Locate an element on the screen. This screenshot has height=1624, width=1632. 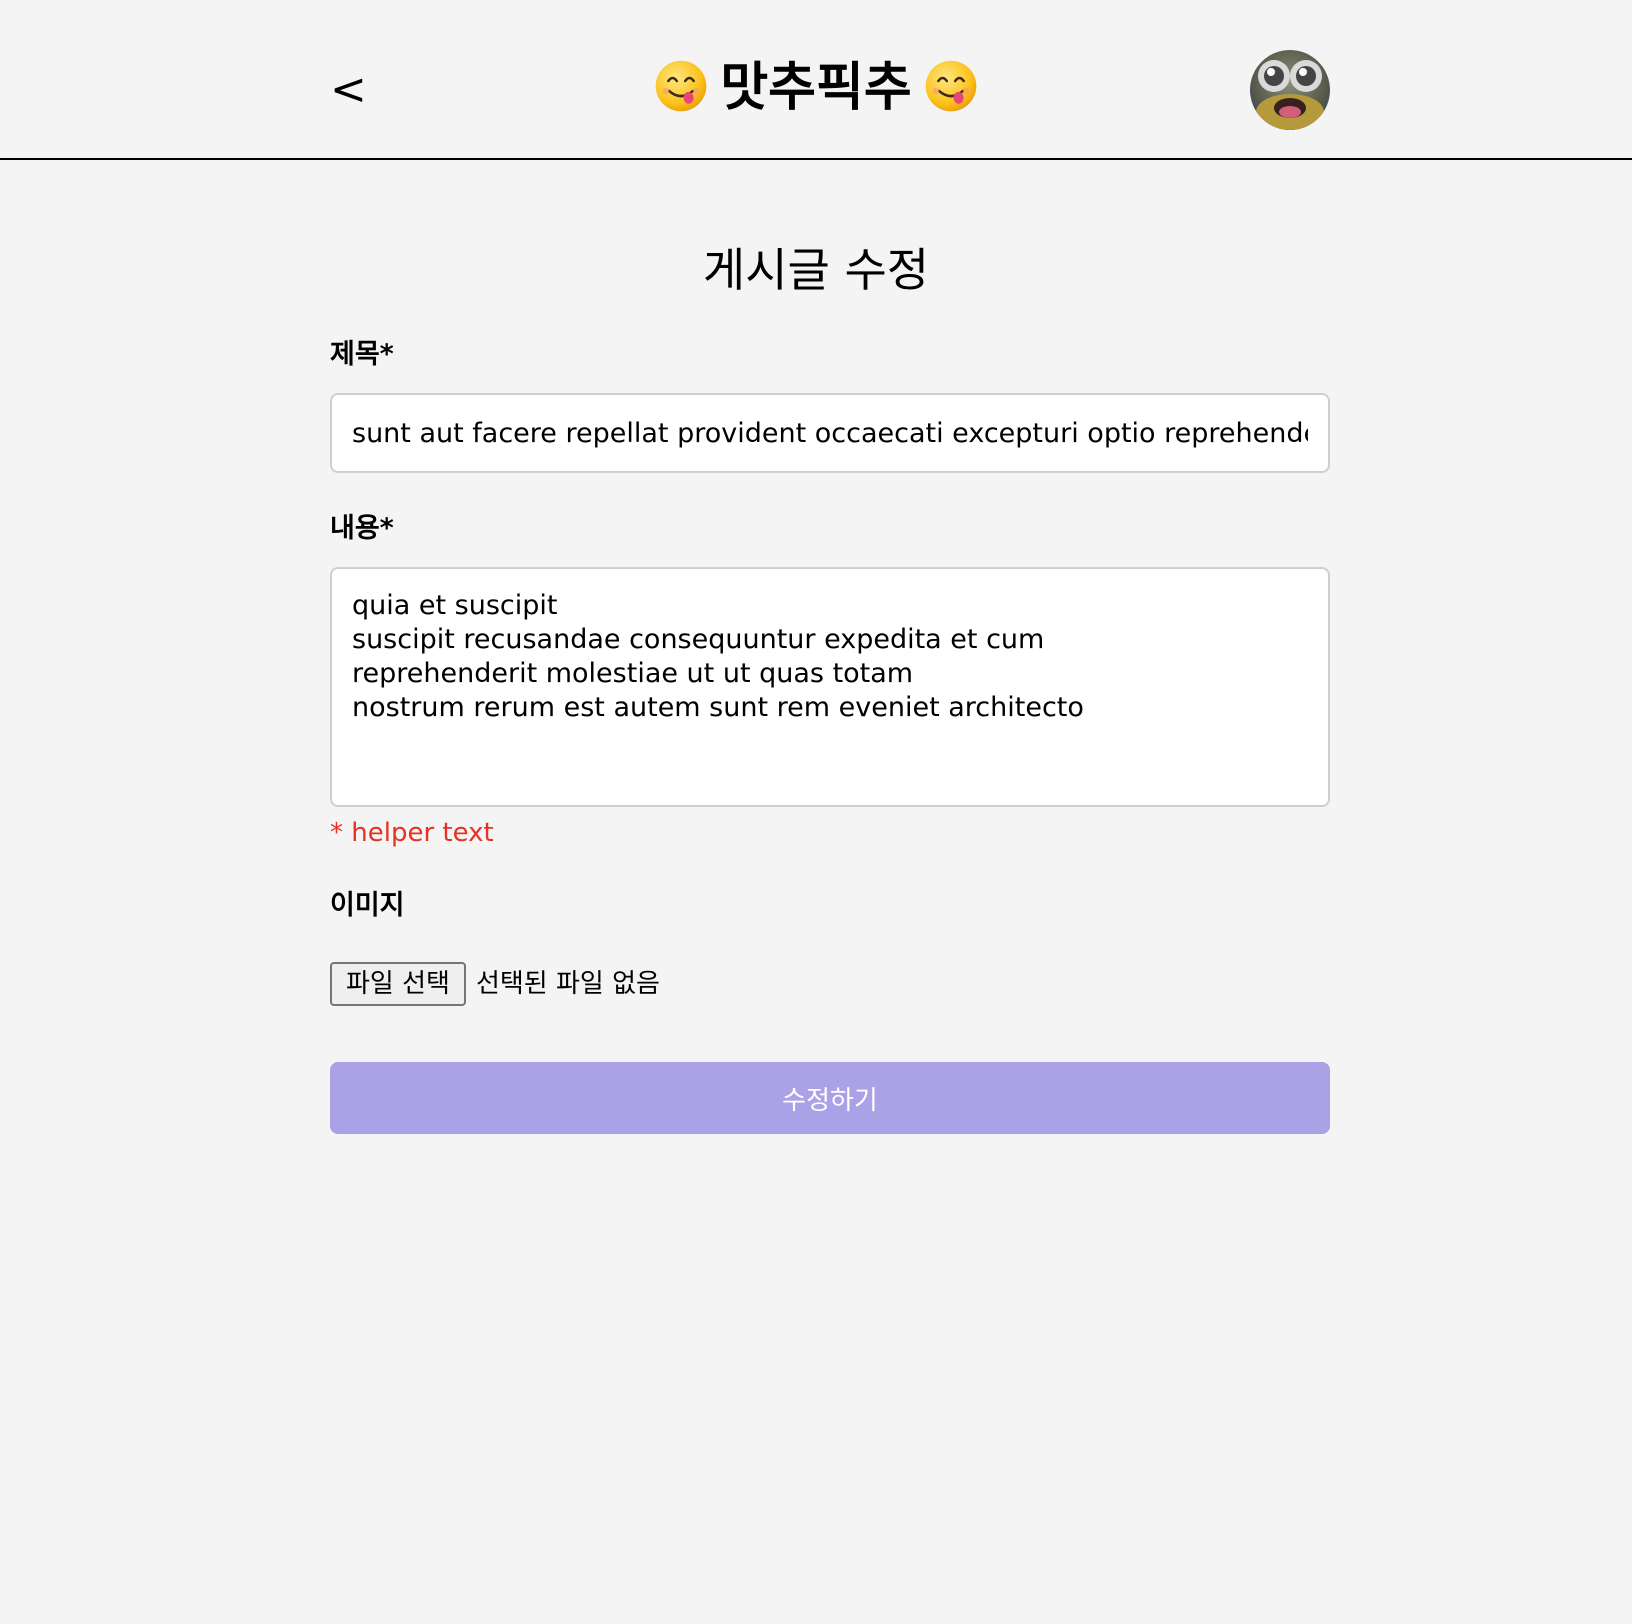
file-input: 파일 선택 선택된 파일 없음 is located at coordinates (495, 984).